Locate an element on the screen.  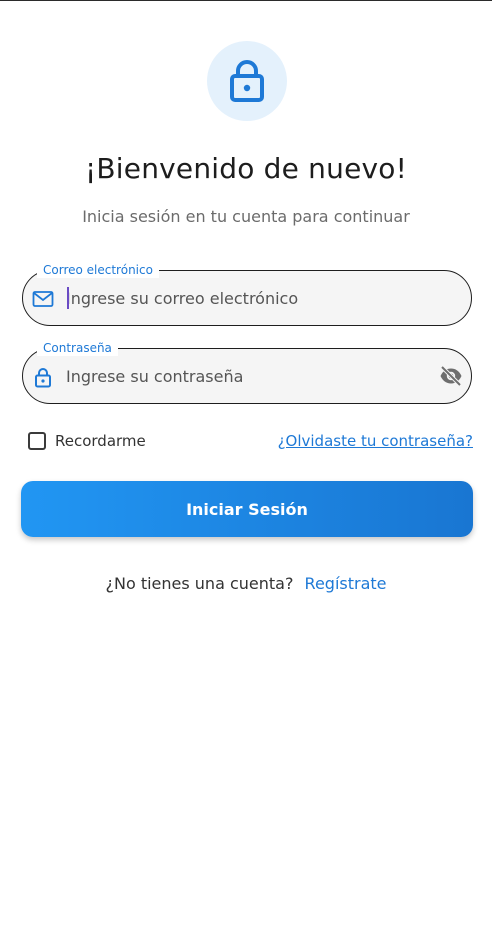
toggle-password-visibility-button is located at coordinates (451, 376).